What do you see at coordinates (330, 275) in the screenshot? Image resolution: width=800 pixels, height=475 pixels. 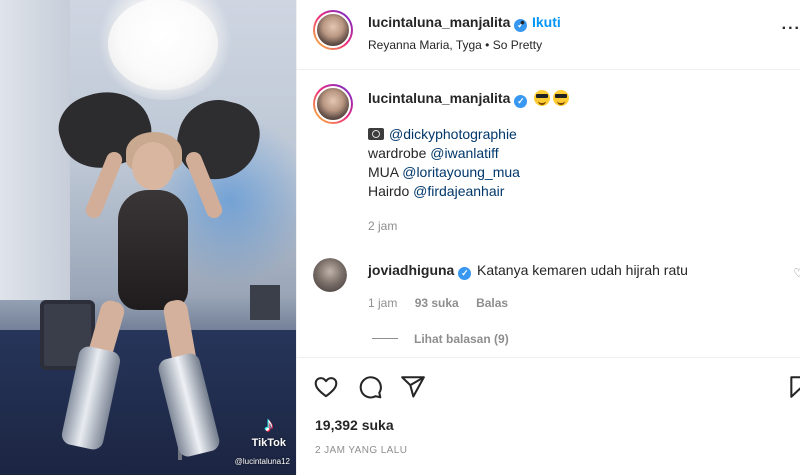 I see `commenter-avatar` at bounding box center [330, 275].